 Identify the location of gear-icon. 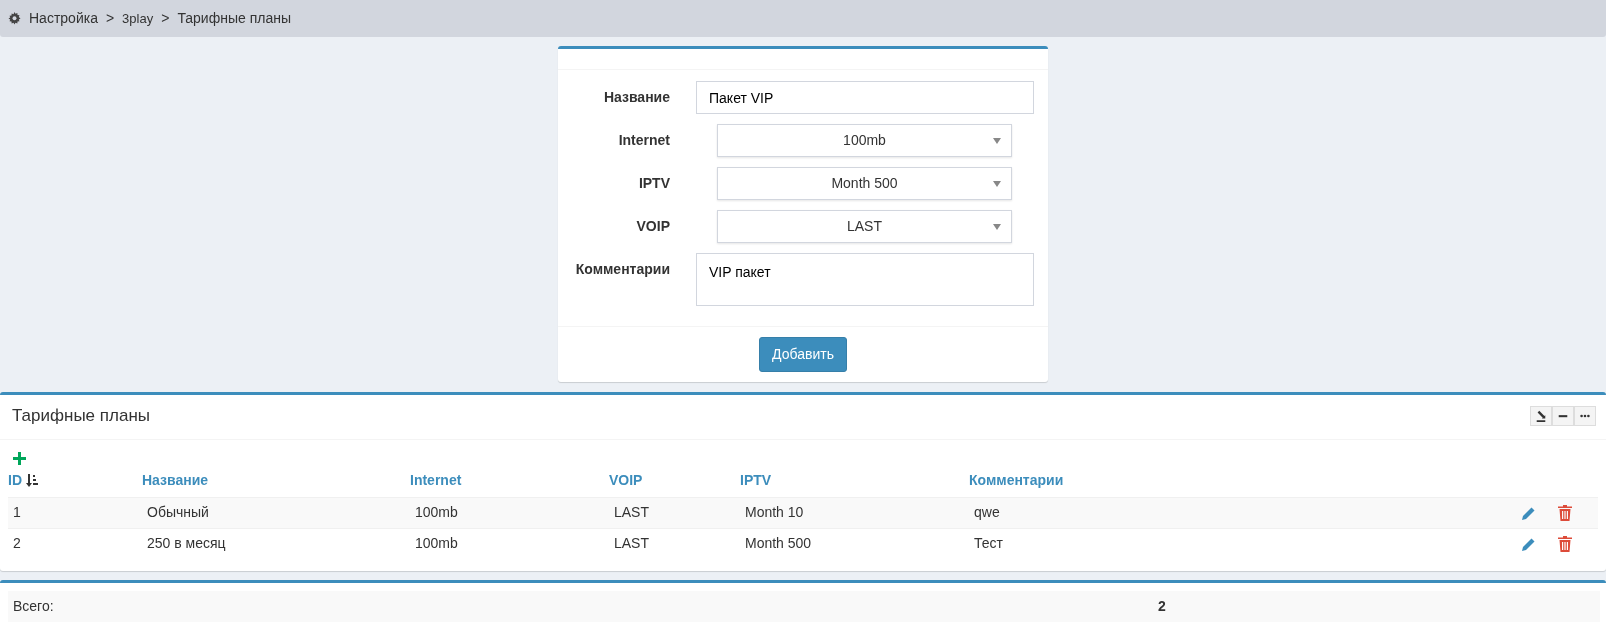
(14, 18).